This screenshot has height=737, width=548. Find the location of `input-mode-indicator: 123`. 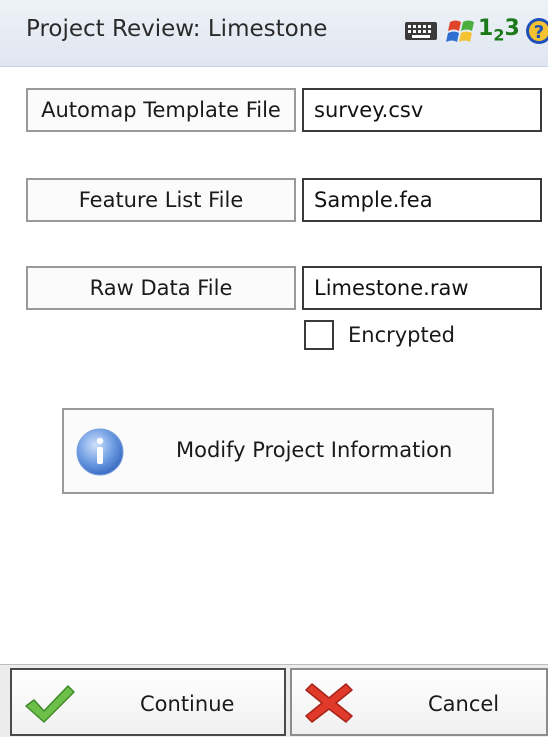

input-mode-indicator: 123 is located at coordinates (499, 33).